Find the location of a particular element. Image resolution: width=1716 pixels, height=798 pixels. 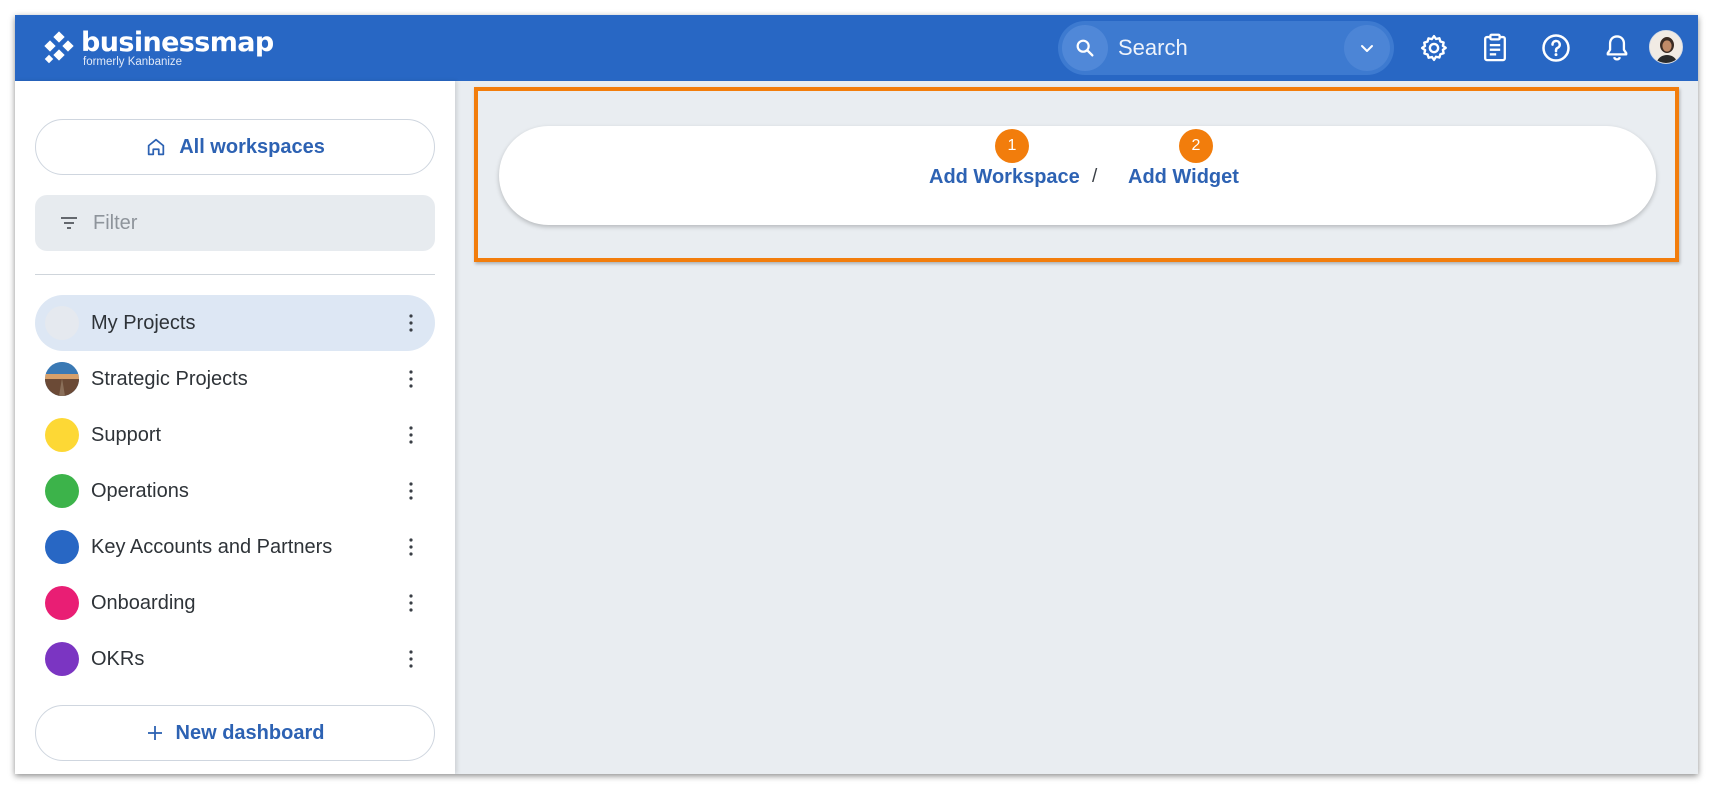

new-dashboard-button: New dashboard is located at coordinates (235, 733).